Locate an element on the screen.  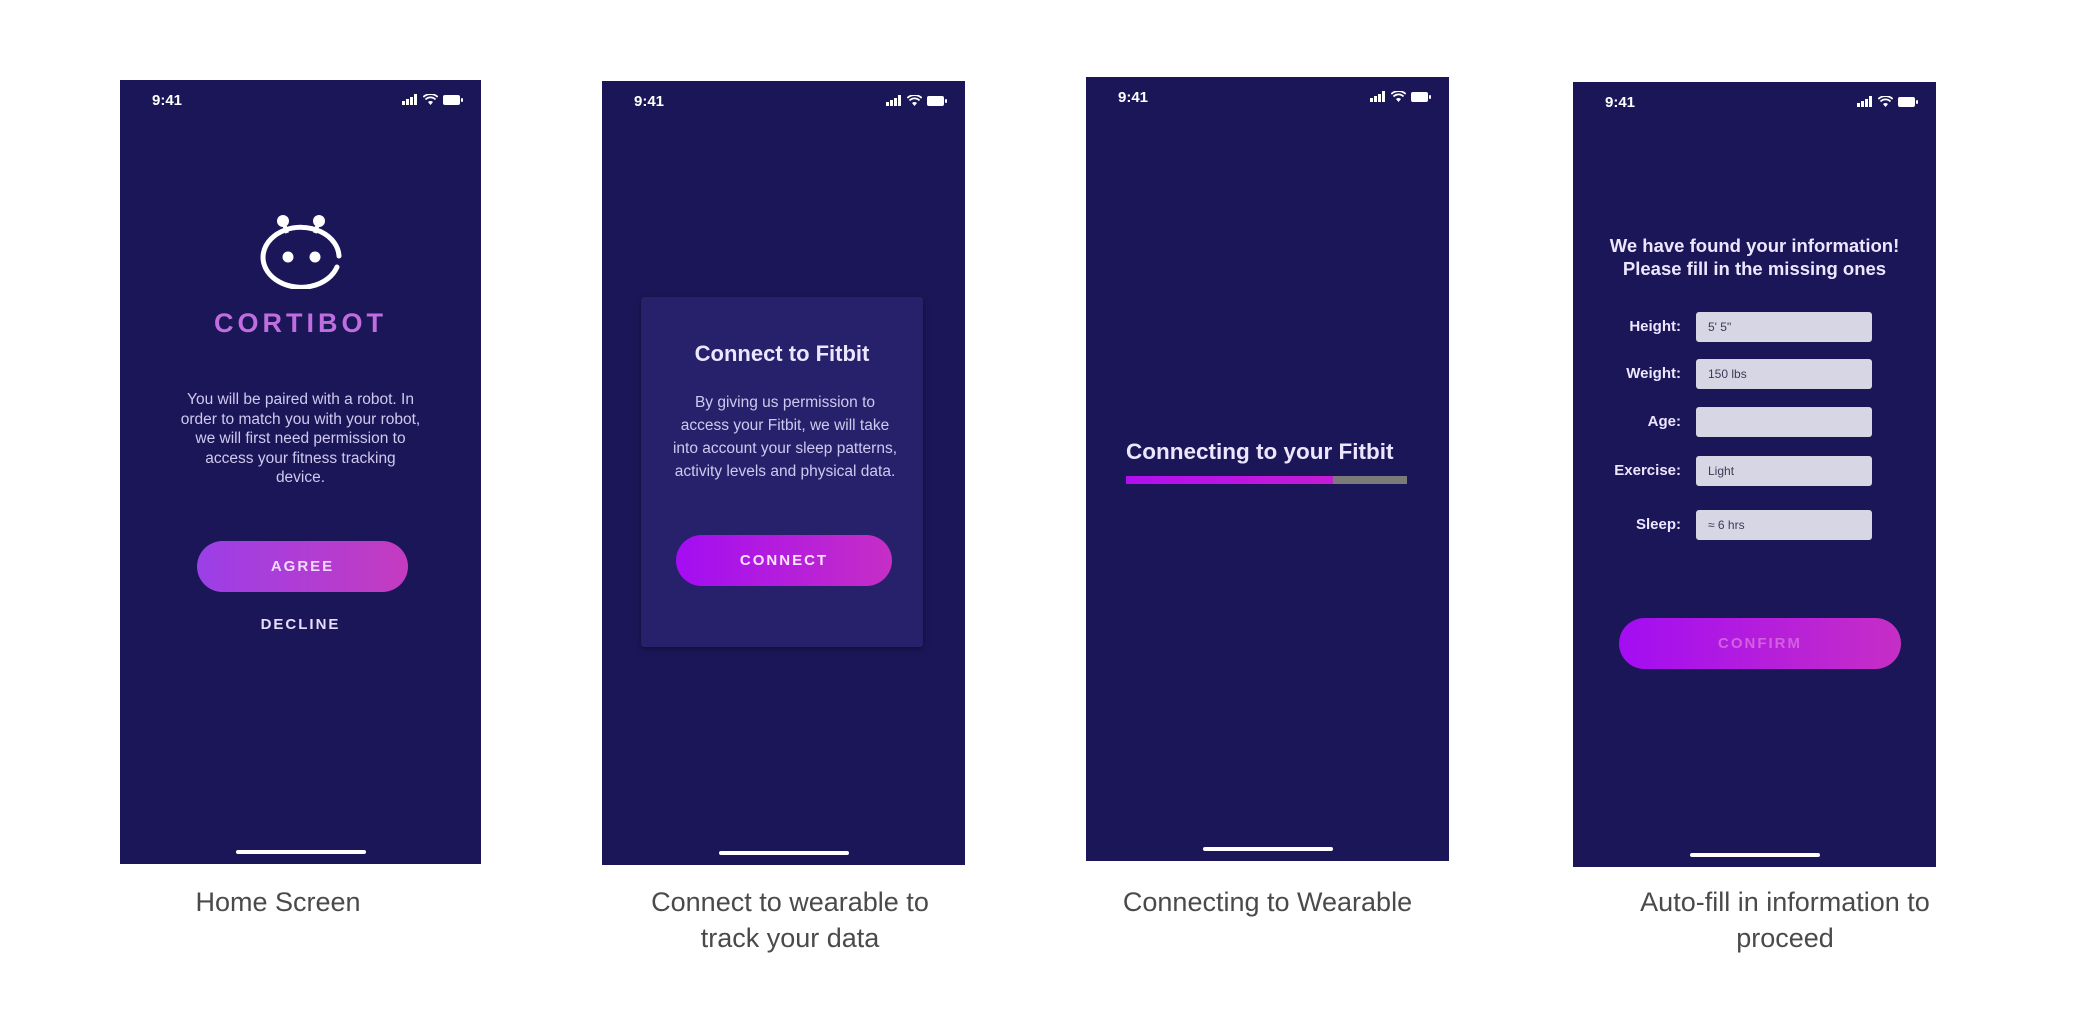
caption-autofill-screen: Auto-fill in information to proceed is located at coordinates (1785, 920).